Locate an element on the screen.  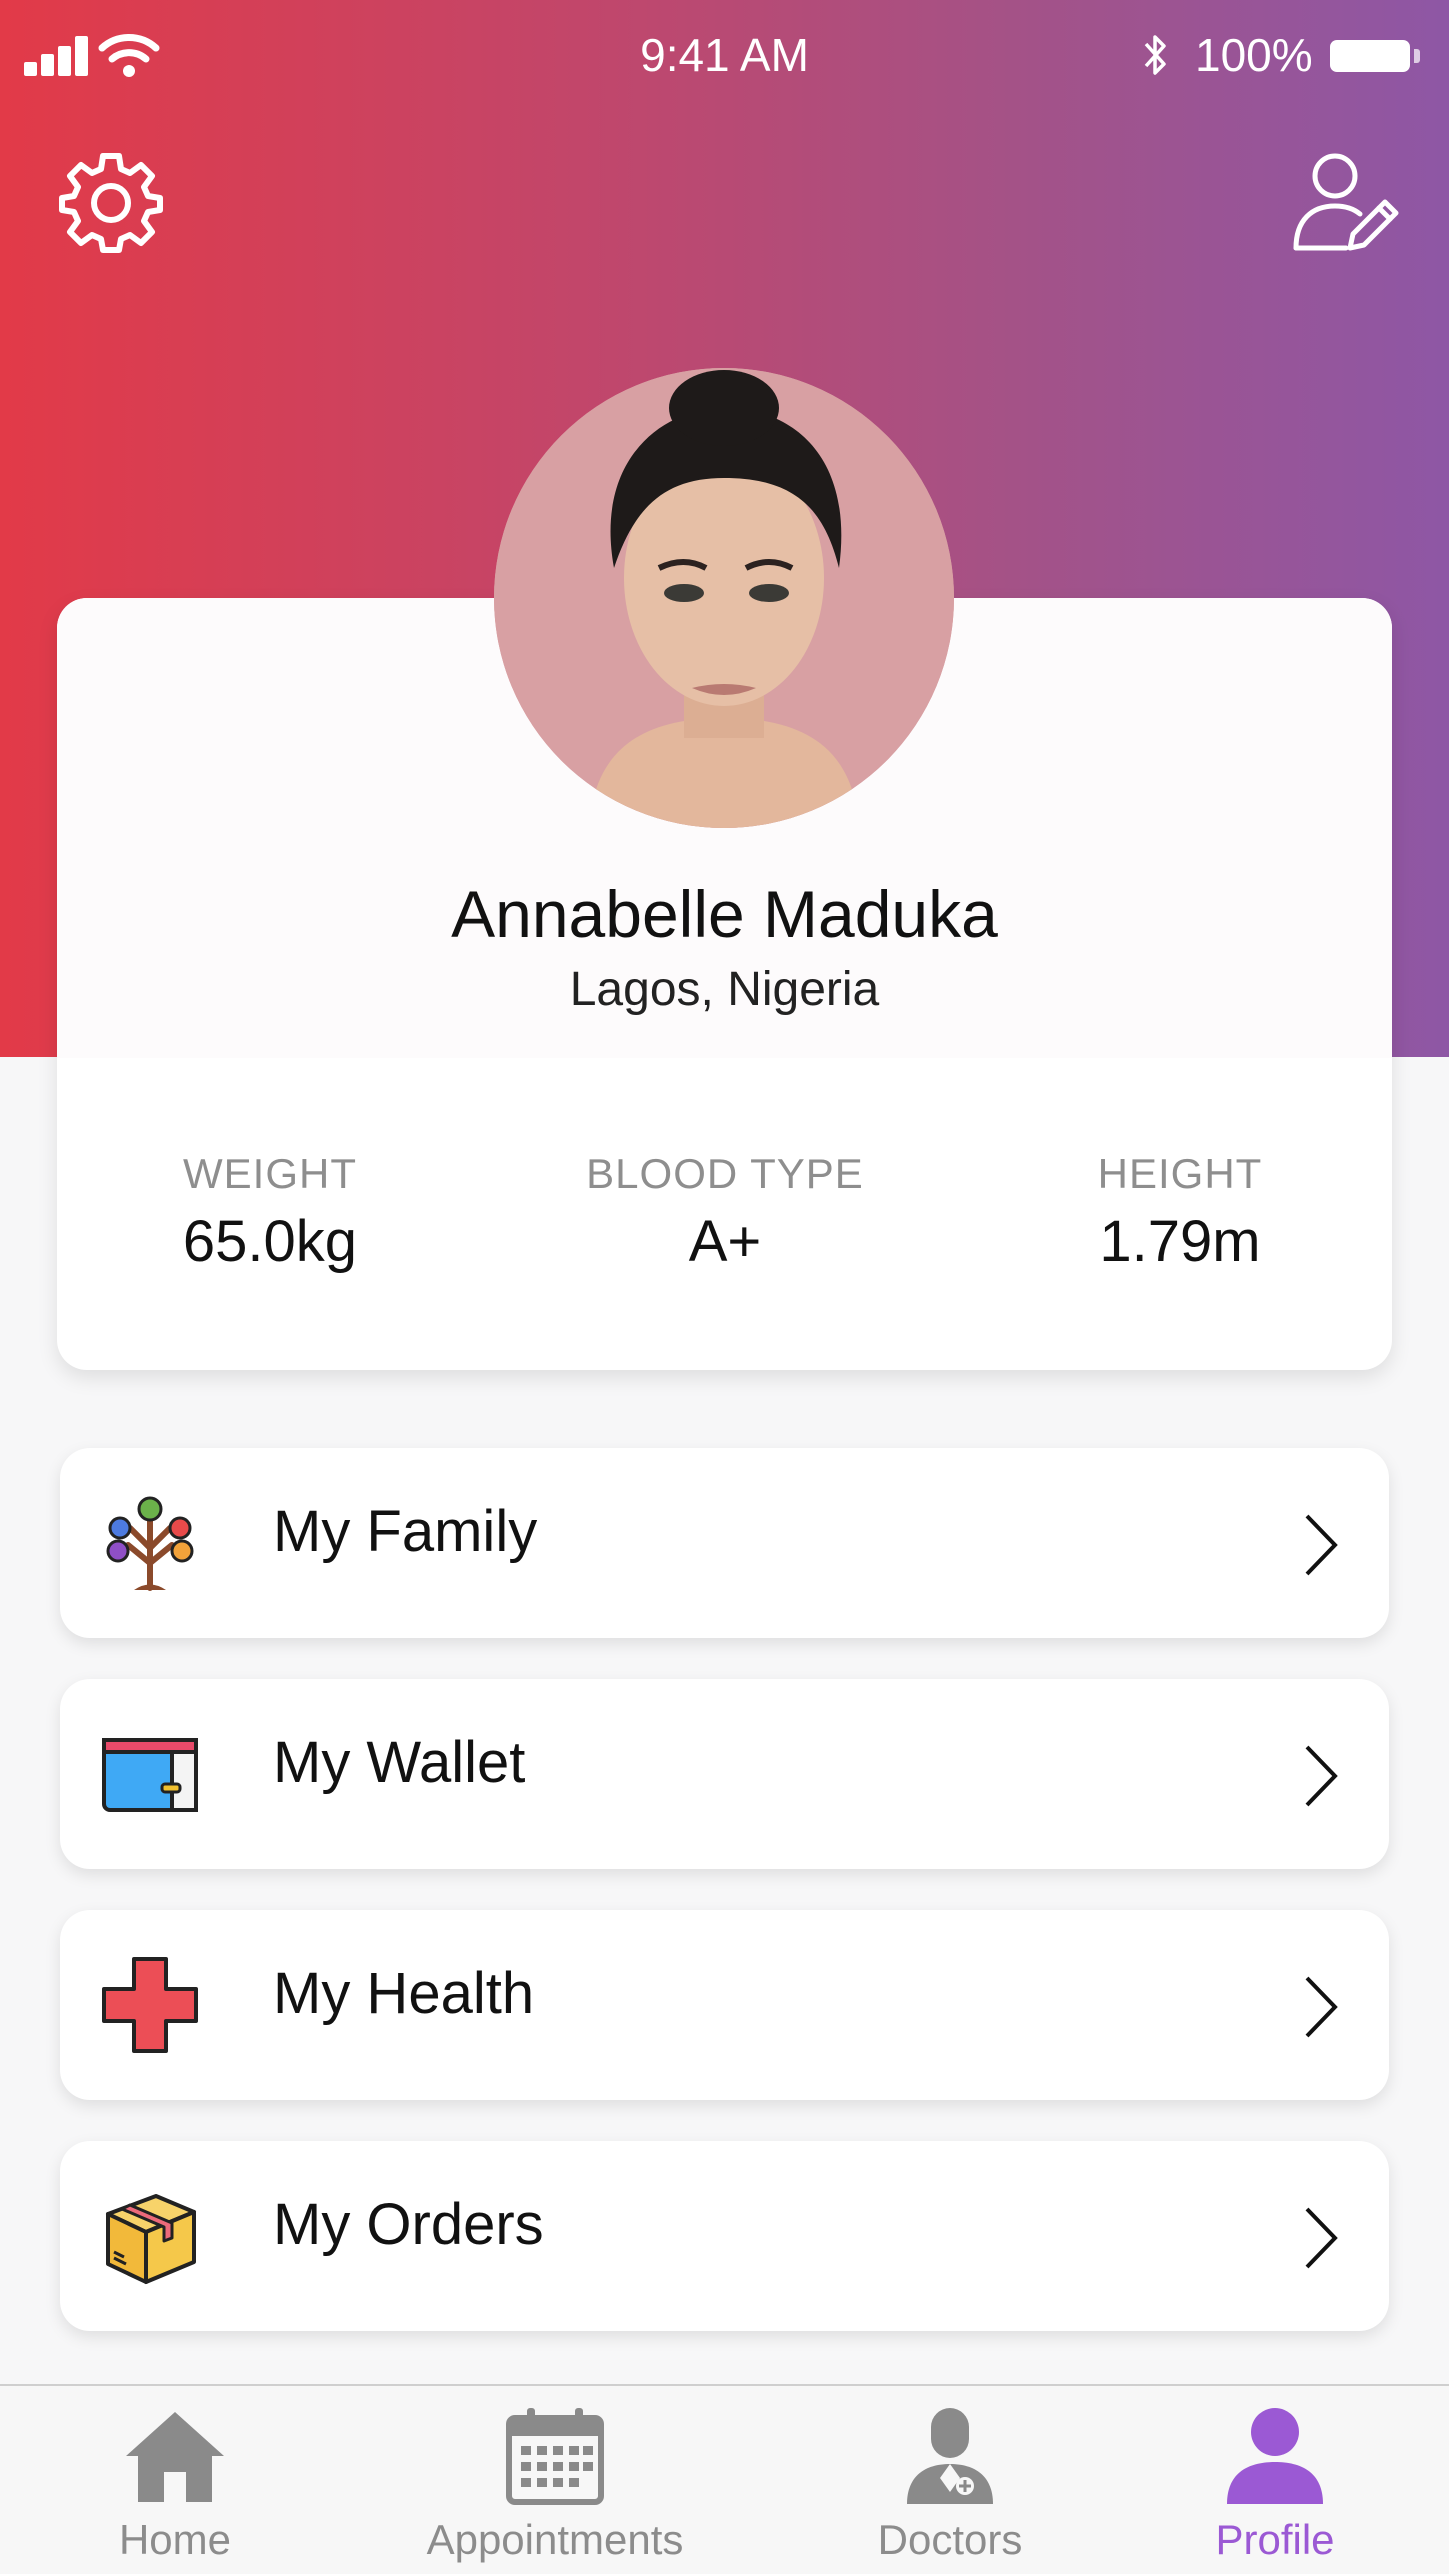
menu-item-label: My Orders is located at coordinates (408, 2224).